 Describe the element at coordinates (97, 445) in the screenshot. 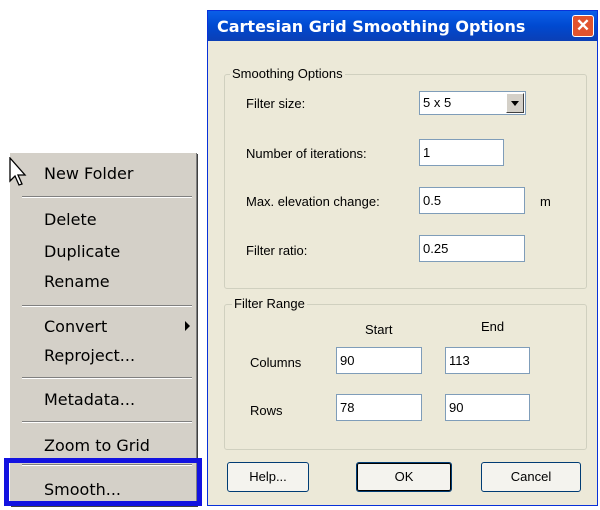

I see `menu-item-zoom-to-grid: Zoom to Grid` at that location.